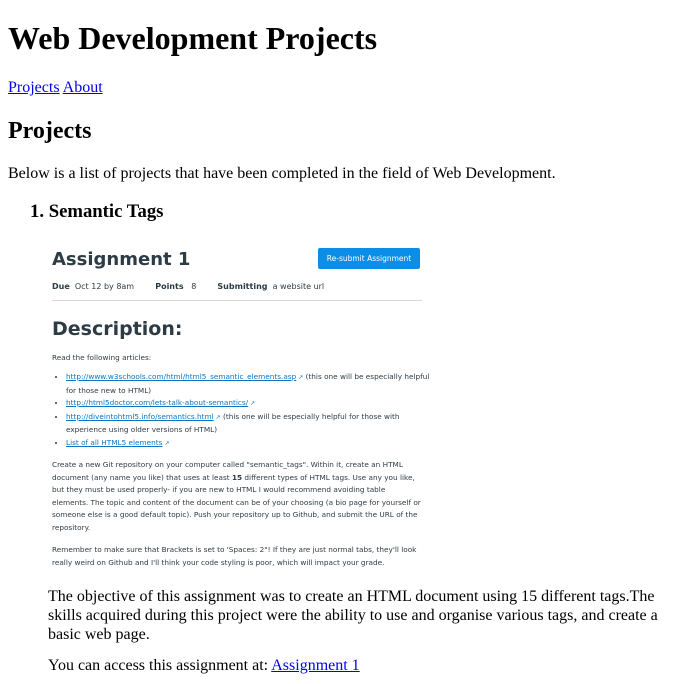 This screenshot has width=683, height=684. Describe the element at coordinates (369, 258) in the screenshot. I see `resubmit-button: Re-submit Assignment` at that location.